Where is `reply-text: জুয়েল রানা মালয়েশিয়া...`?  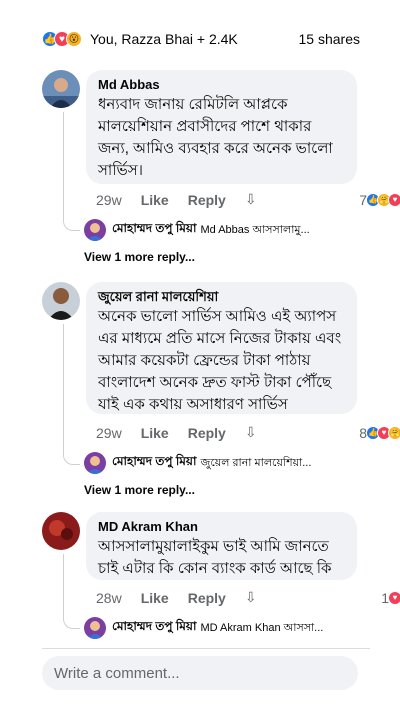 reply-text: জুয়েল রানা মালয়েশিয়া... is located at coordinates (256, 462).